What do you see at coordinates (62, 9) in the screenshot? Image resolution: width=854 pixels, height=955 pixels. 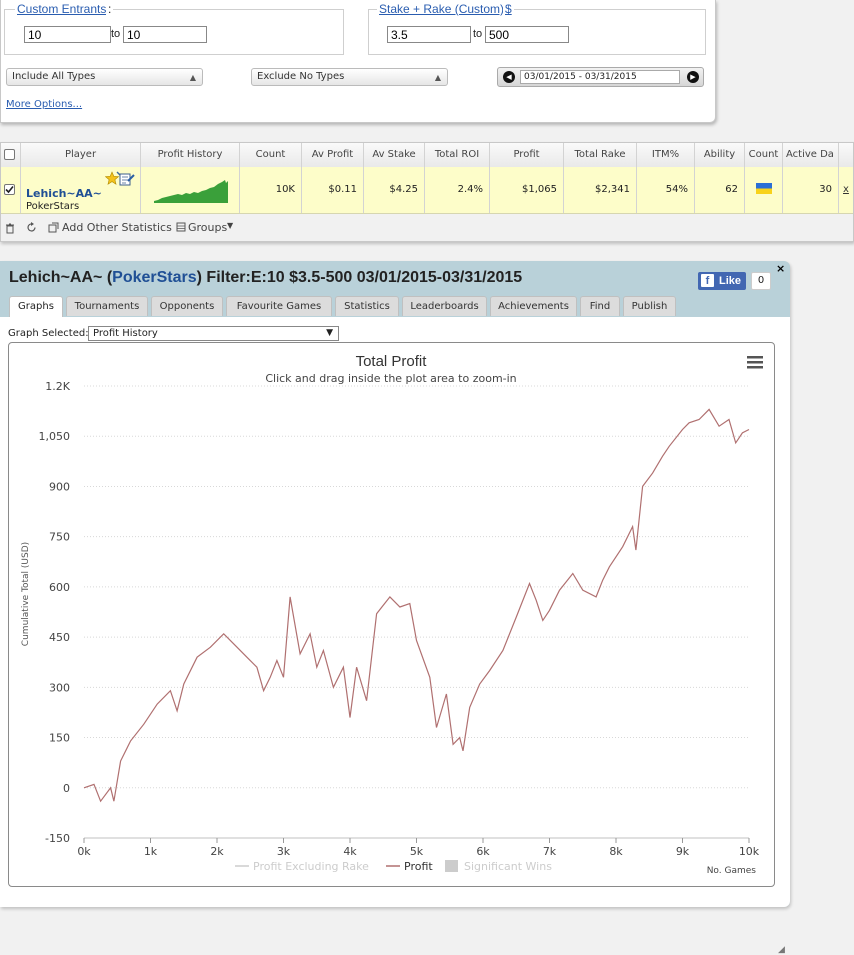 I see `custom-entrants-legend: Custom Entrants` at bounding box center [62, 9].